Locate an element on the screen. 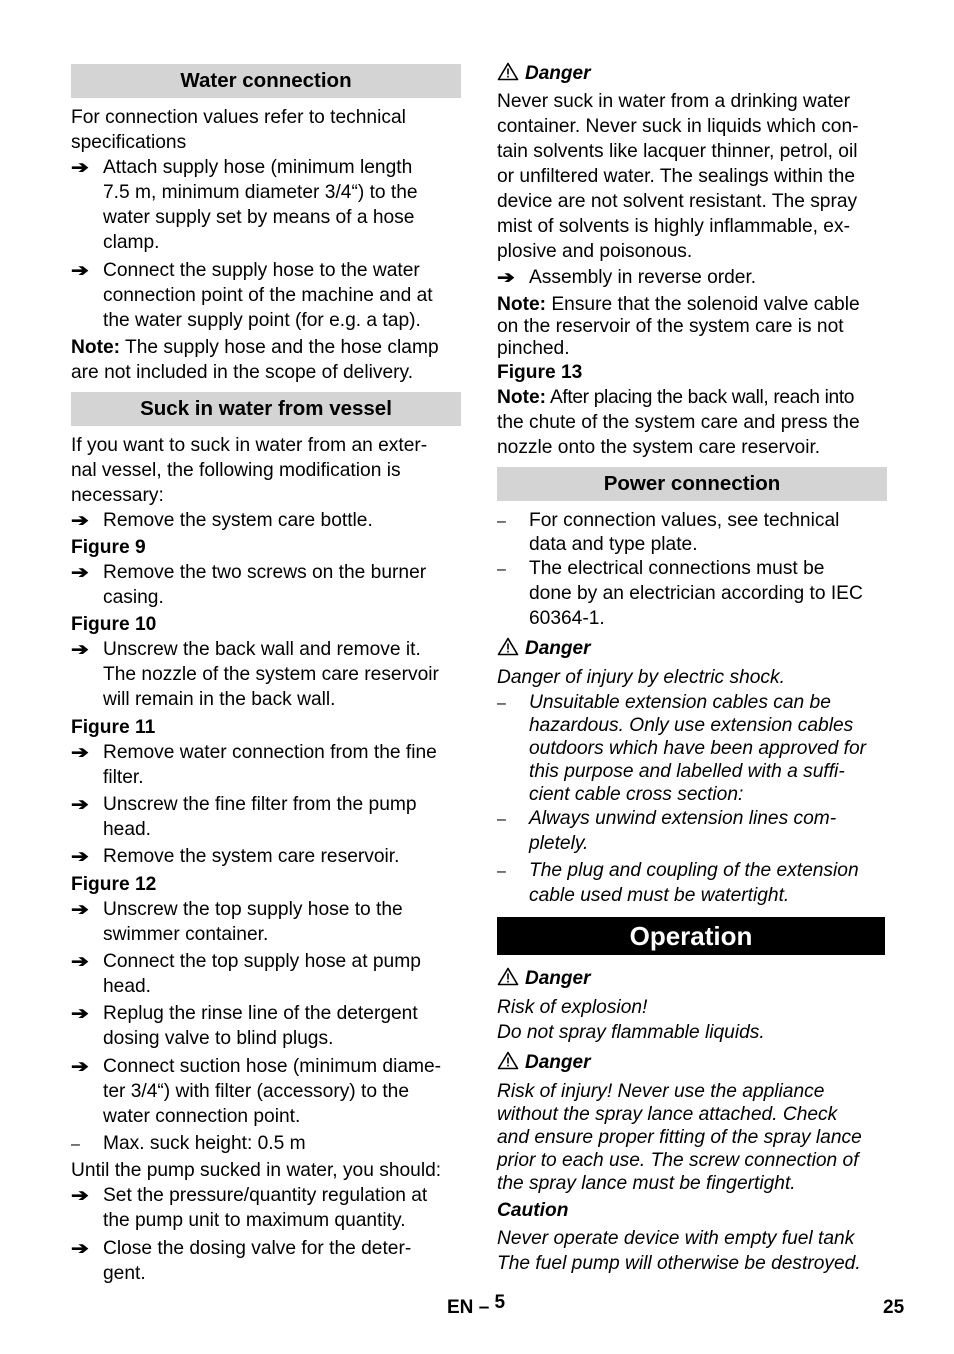 Image resolution: width=954 pixels, height=1354 pixels. figure-label-12: Figure 12 is located at coordinates (114, 884).